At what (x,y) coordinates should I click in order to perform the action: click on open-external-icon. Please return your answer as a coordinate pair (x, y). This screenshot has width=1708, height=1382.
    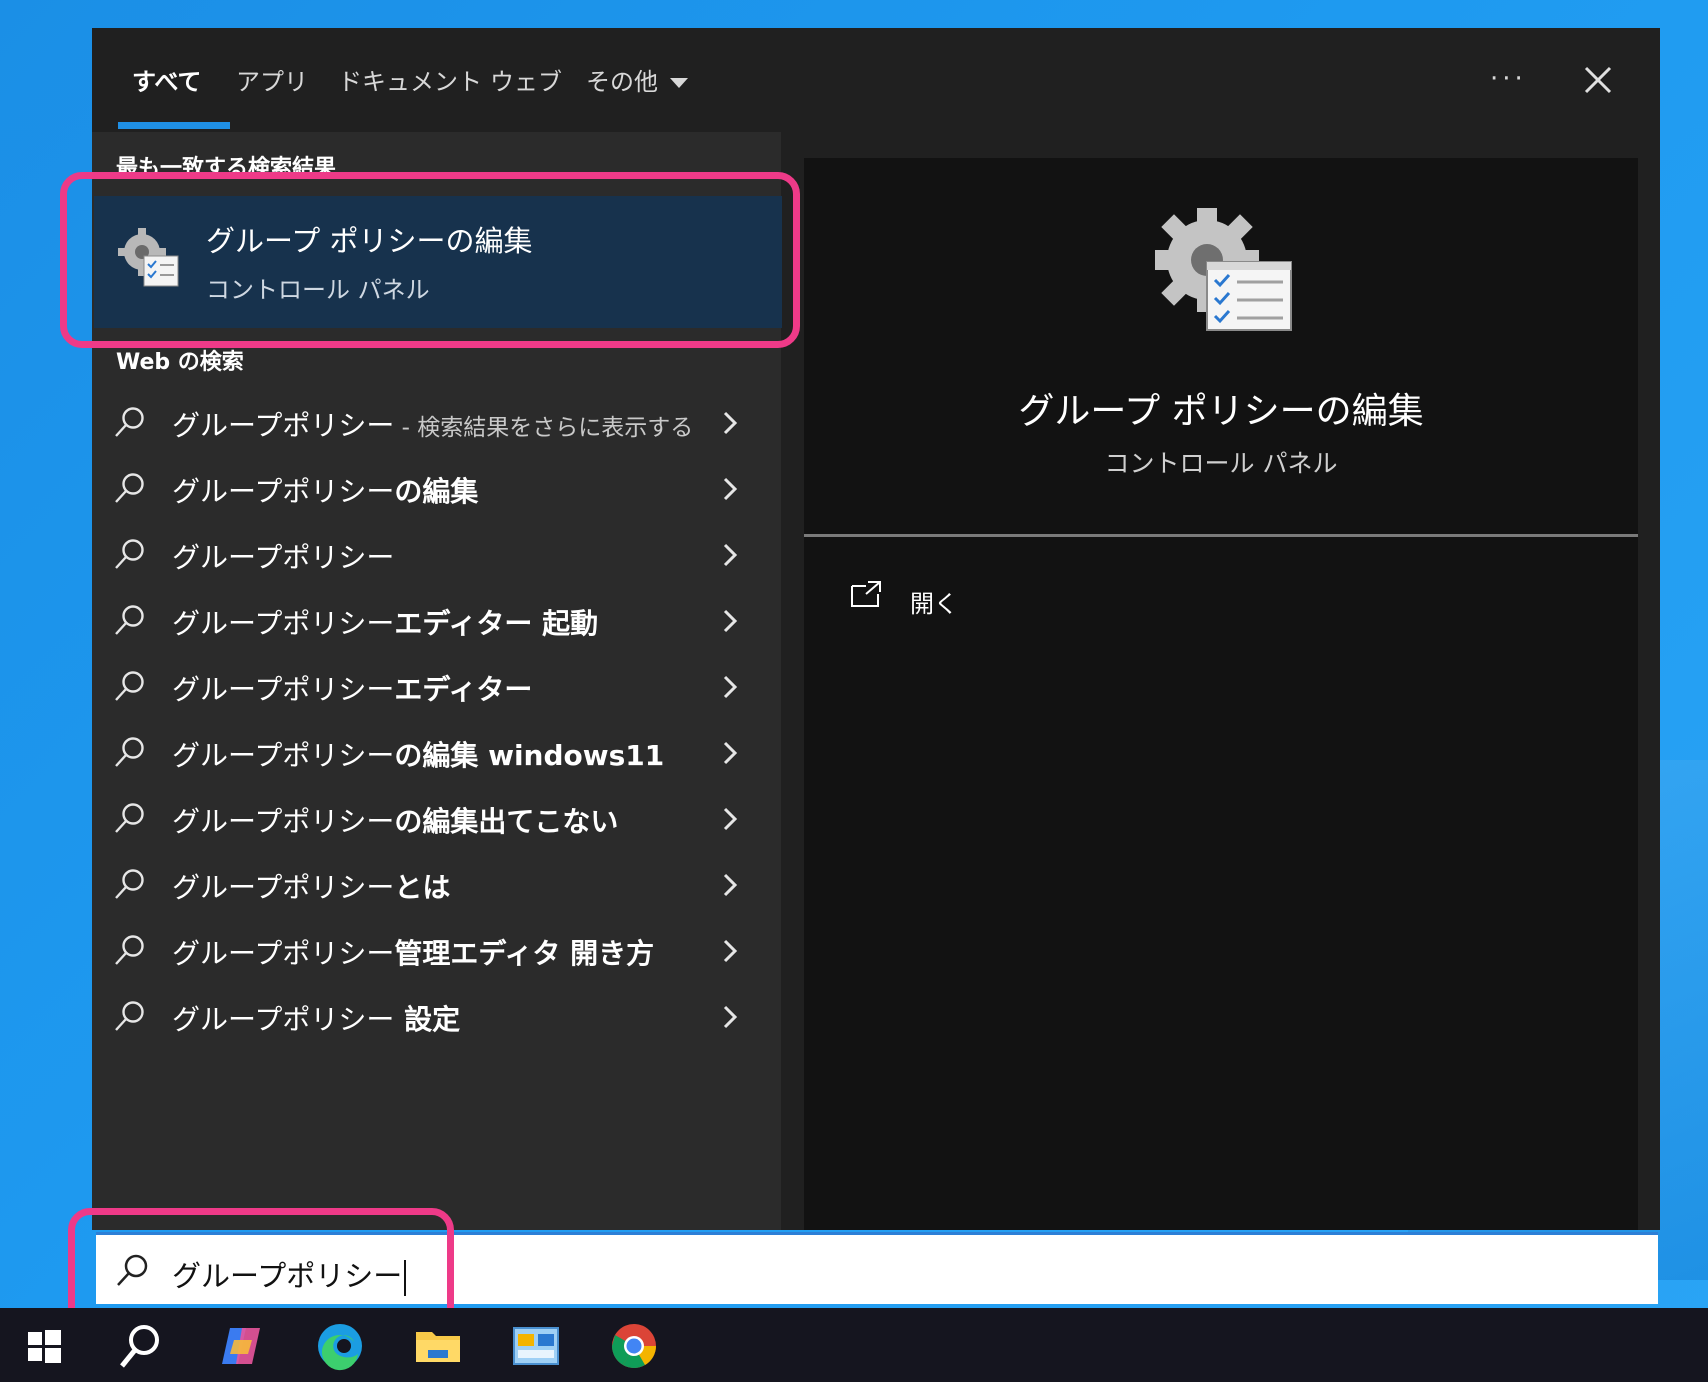
    Looking at the image, I should click on (866, 594).